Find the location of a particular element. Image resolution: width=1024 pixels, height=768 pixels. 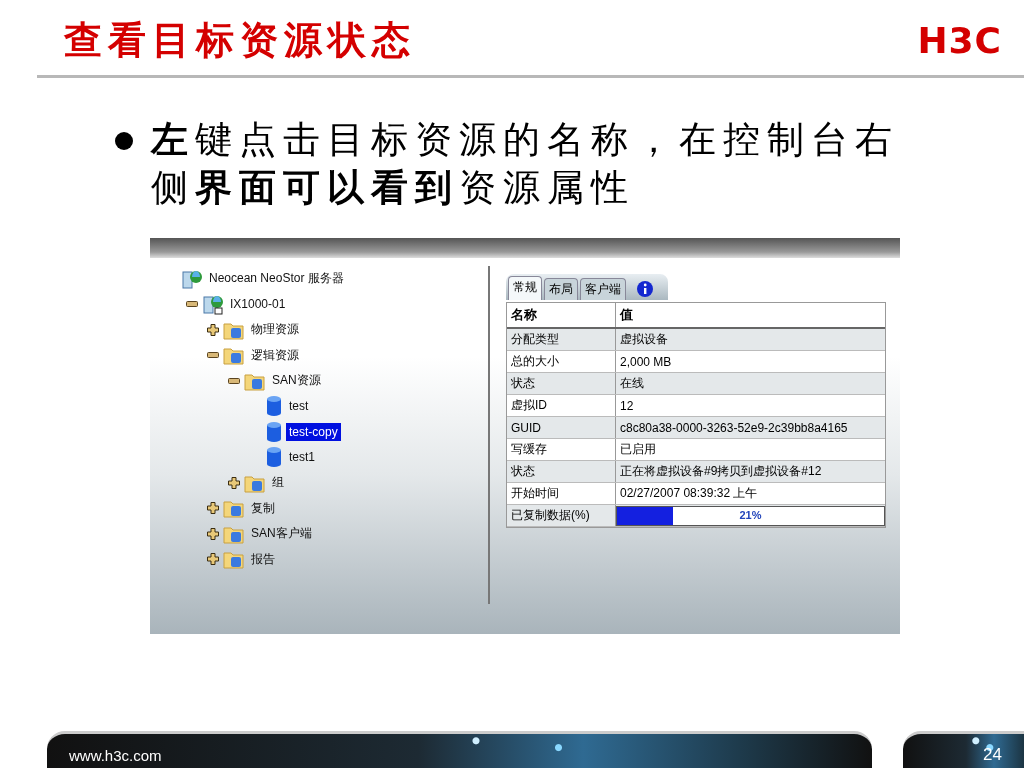

table-cell: 写缓存 is located at coordinates (561, 449).